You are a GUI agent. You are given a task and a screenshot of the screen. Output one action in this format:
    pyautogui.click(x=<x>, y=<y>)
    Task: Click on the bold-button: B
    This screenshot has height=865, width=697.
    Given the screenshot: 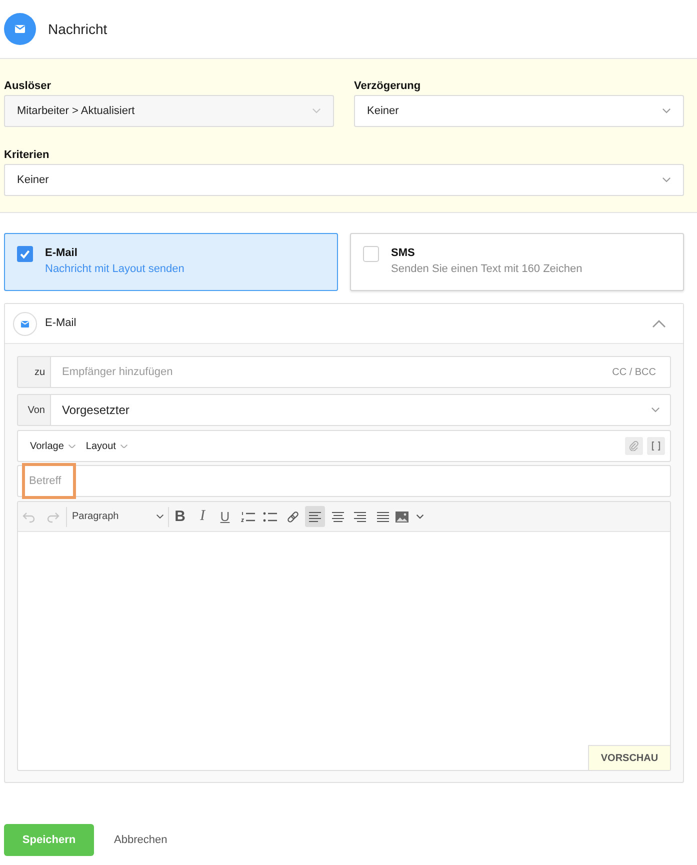 What is the action you would take?
    pyautogui.click(x=180, y=516)
    